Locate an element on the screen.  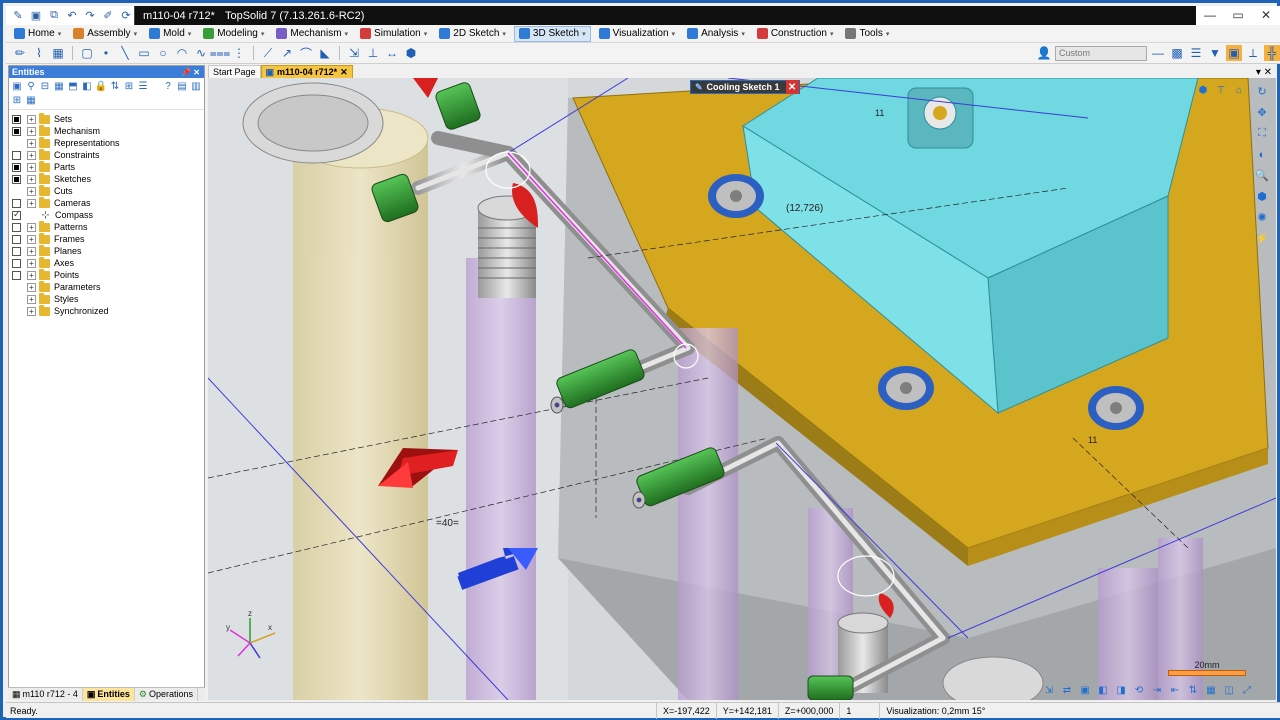
tree-item-sketches: + Sketches is located at coordinates (106, 178).